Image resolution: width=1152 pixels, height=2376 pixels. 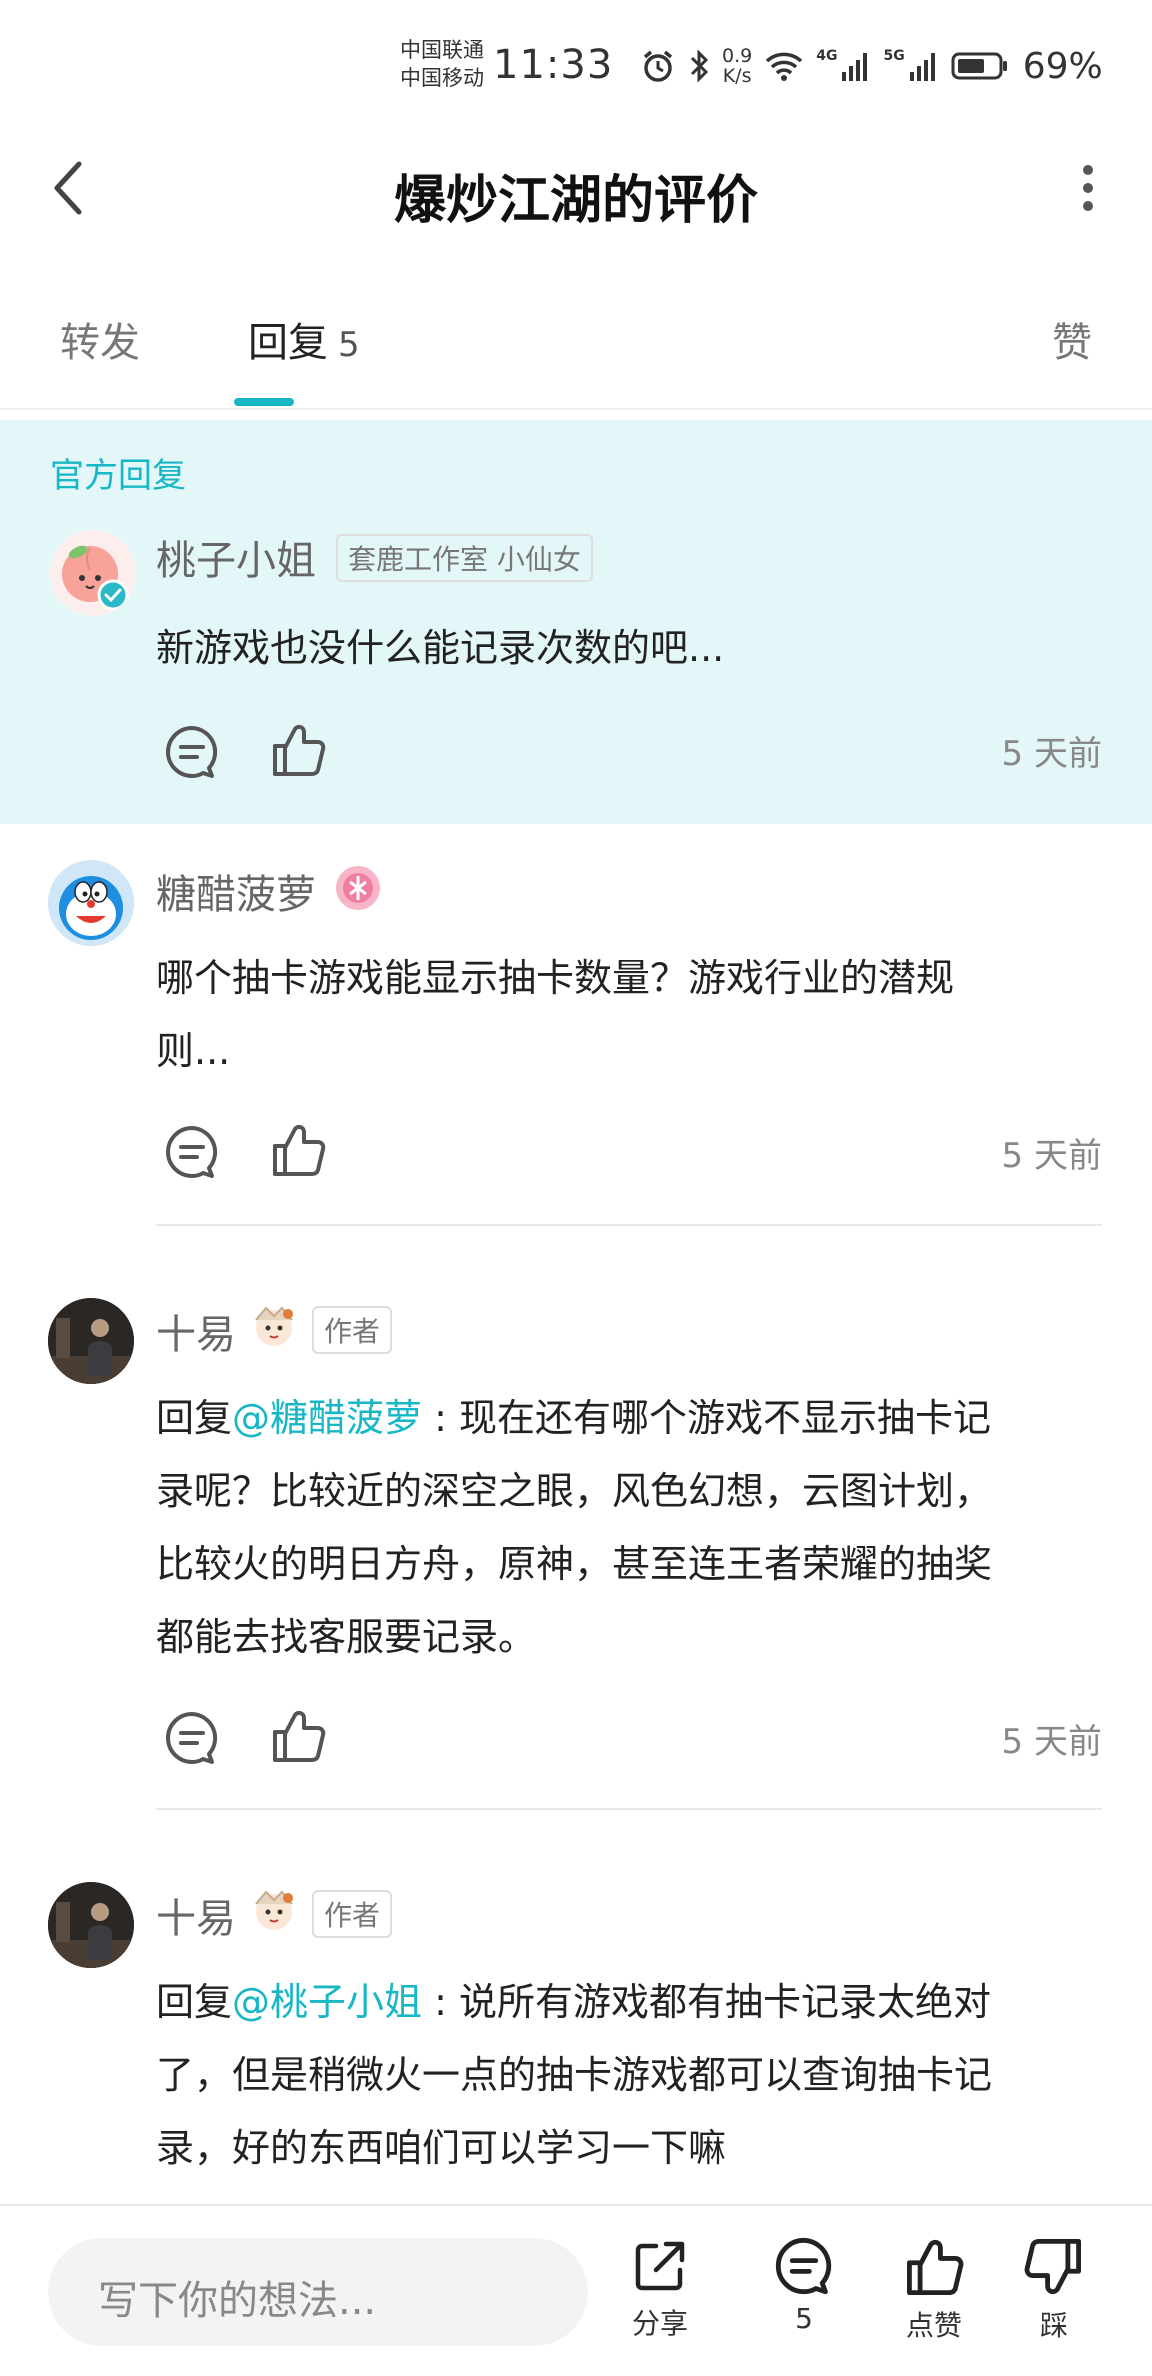 What do you see at coordinates (236, 891) in the screenshot?
I see `username: 糖醋菠萝` at bounding box center [236, 891].